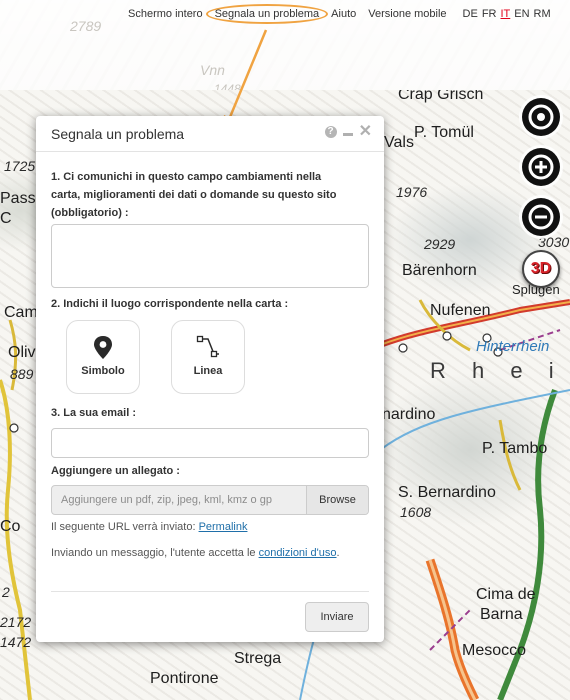  Describe the element at coordinates (208, 371) in the screenshot. I see `line-tool-label: Linea` at that location.